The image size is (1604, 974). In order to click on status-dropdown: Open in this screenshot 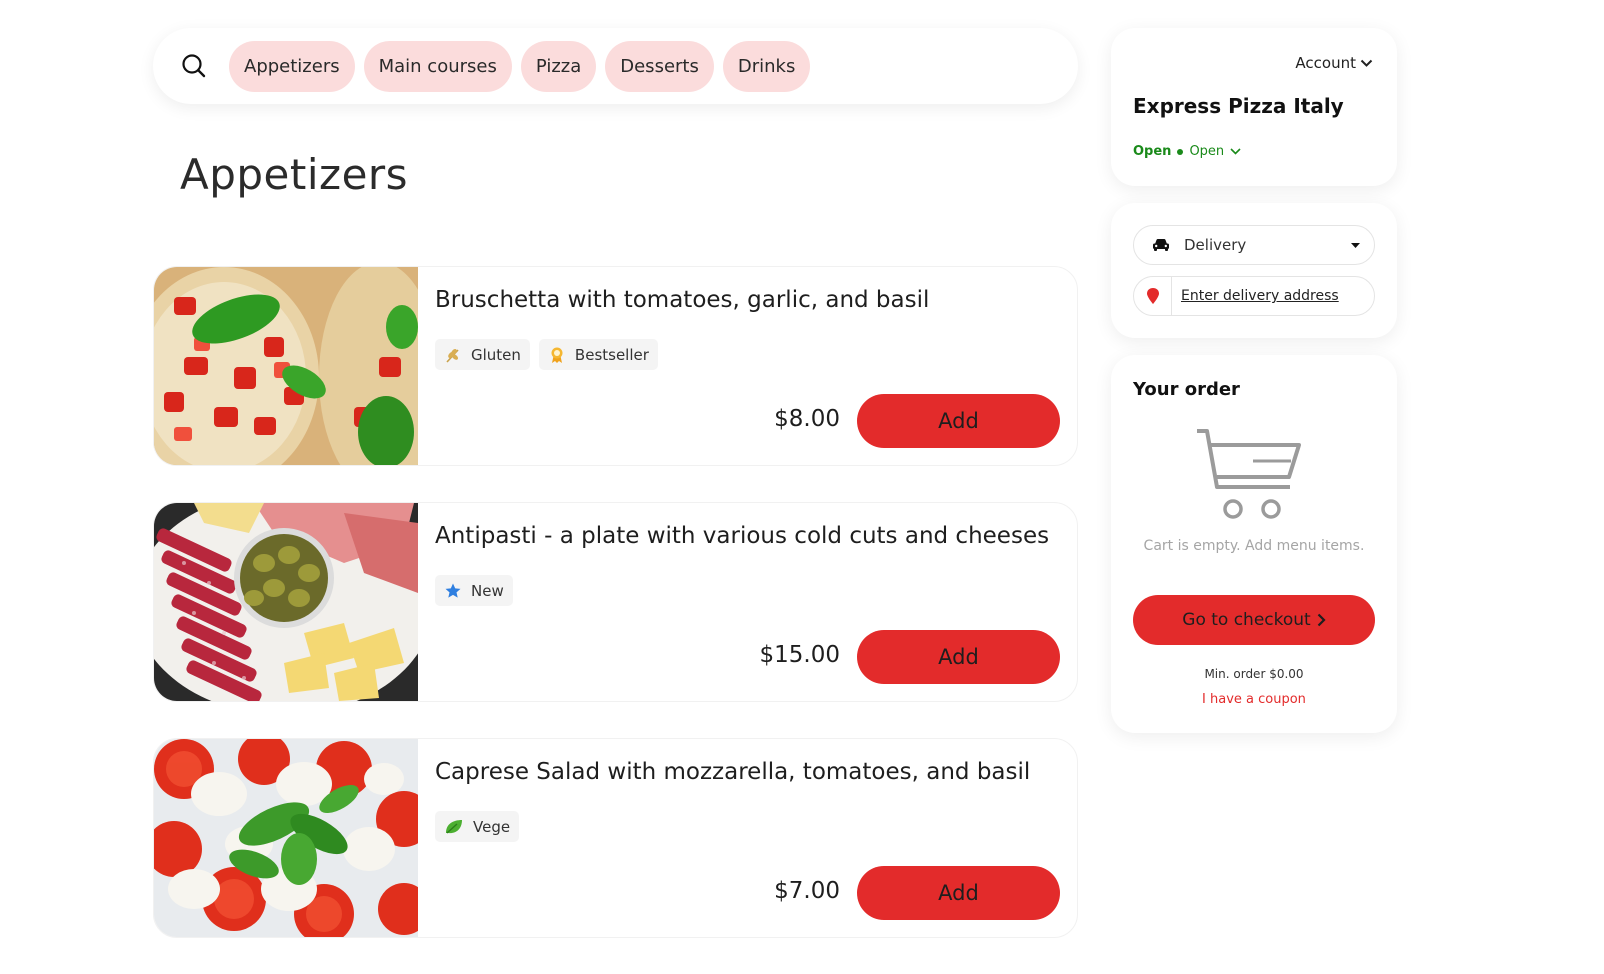, I will do `click(1215, 151)`.